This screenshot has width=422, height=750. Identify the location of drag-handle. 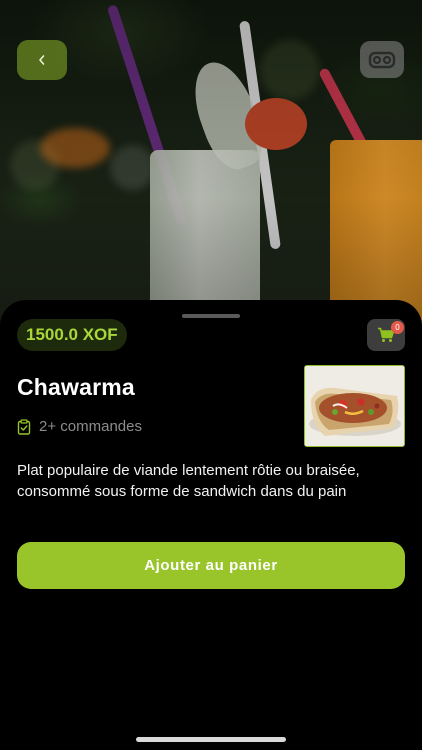
(211, 316).